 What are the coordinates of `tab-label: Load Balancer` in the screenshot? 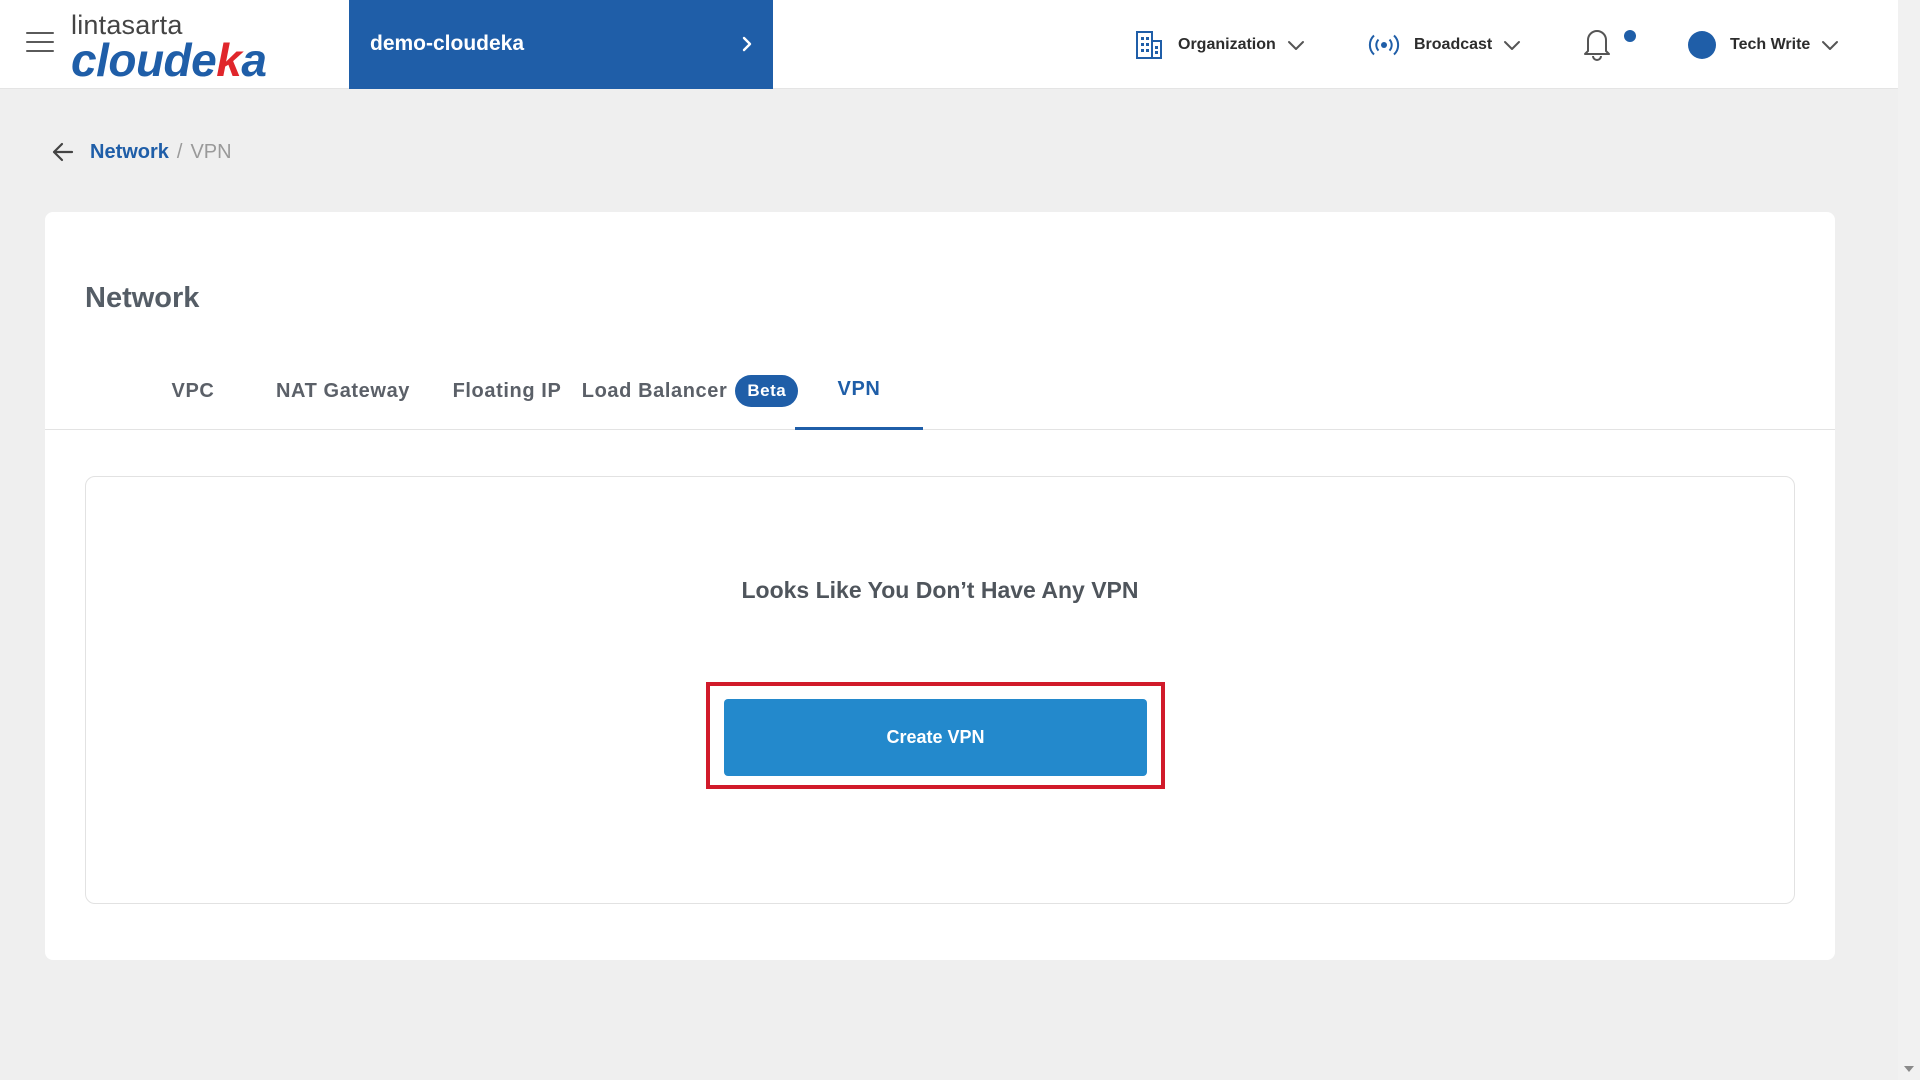 It's located at (654, 390).